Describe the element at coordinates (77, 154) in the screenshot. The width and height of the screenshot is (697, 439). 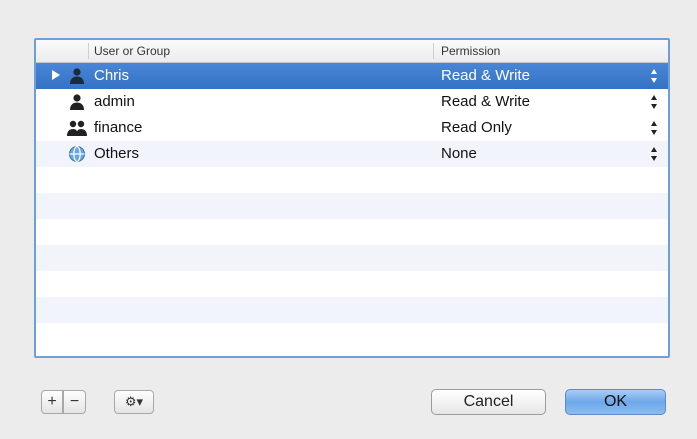
I see `globe-icon` at that location.